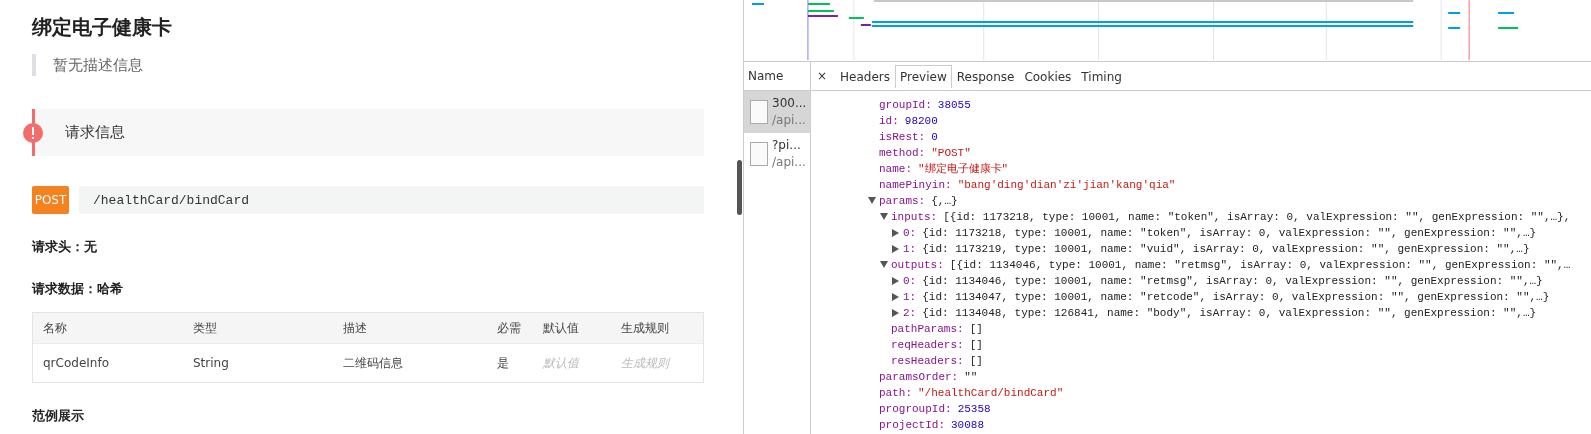 This screenshot has width=1591, height=434. What do you see at coordinates (912, 425) in the screenshot?
I see `property-key: projectId:` at bounding box center [912, 425].